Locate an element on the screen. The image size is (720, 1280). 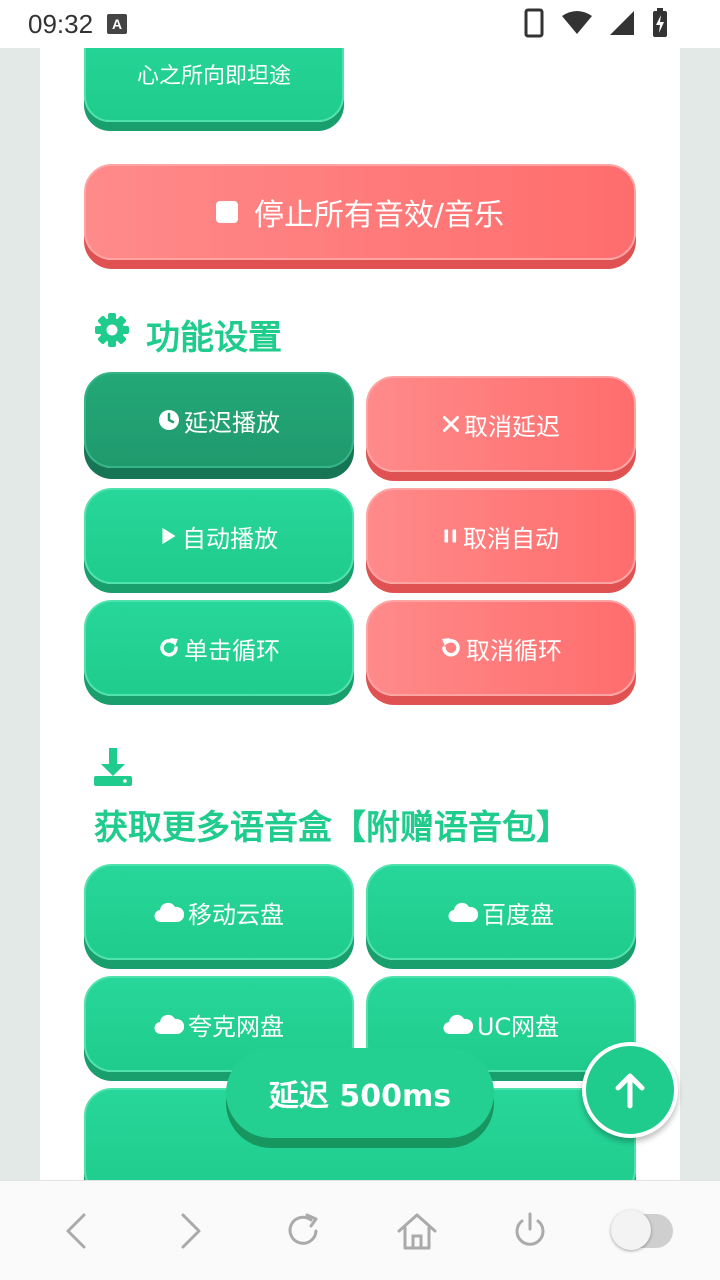
cancel-auto-label: 取消自动 is located at coordinates (511, 538).